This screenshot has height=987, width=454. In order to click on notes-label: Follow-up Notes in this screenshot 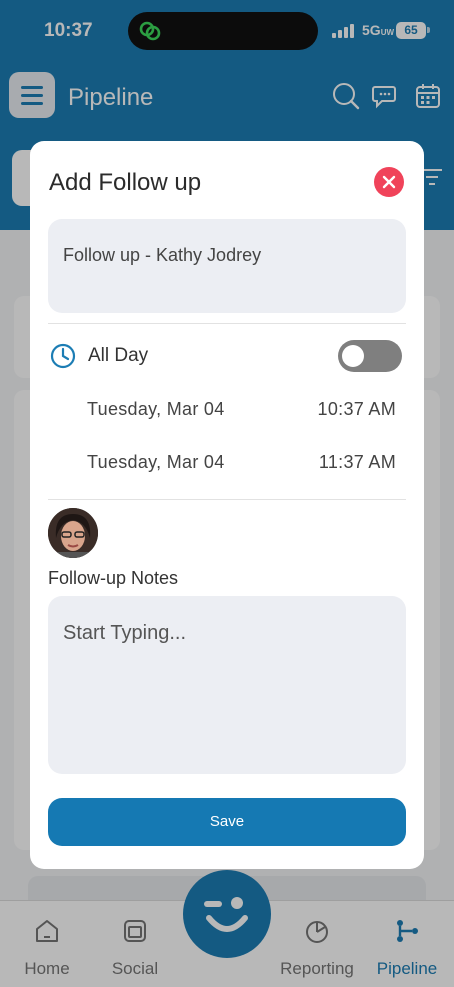, I will do `click(113, 578)`.